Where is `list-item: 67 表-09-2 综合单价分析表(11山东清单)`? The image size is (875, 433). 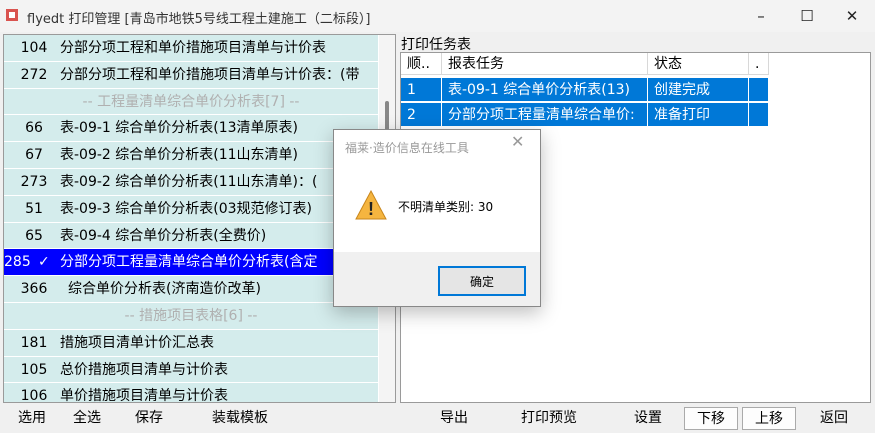 list-item: 67 表-09-2 综合单价分析表(11山东清单) is located at coordinates (191, 155).